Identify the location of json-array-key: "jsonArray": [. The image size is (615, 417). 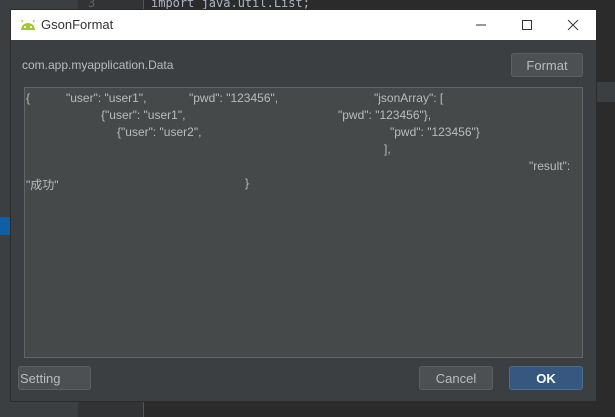
(409, 98).